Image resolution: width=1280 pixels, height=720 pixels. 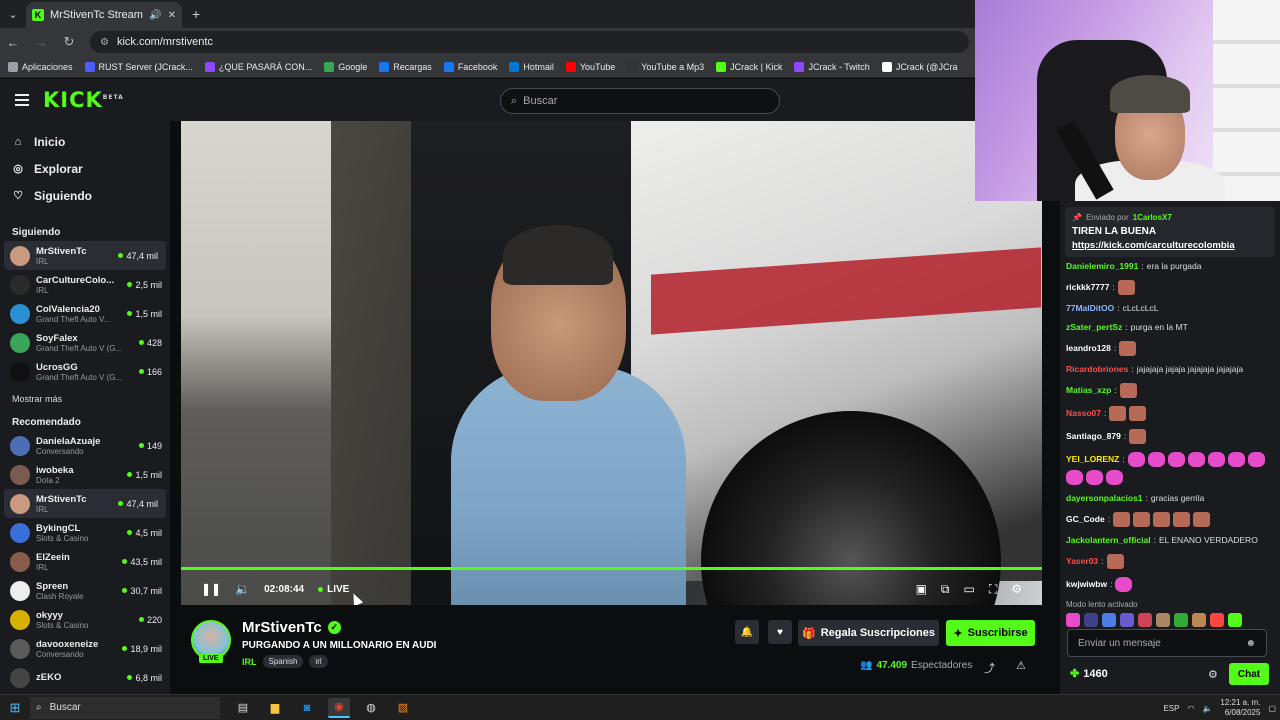 What do you see at coordinates (85, 168) in the screenshot?
I see `nav-item-explorar: ◎ Explorar` at bounding box center [85, 168].